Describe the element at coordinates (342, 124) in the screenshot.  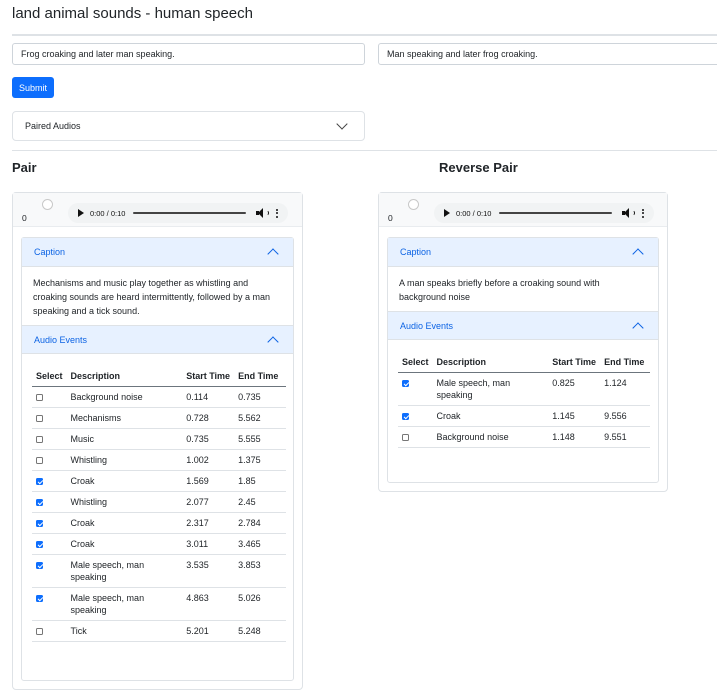
I see `chevron-down-icon` at that location.